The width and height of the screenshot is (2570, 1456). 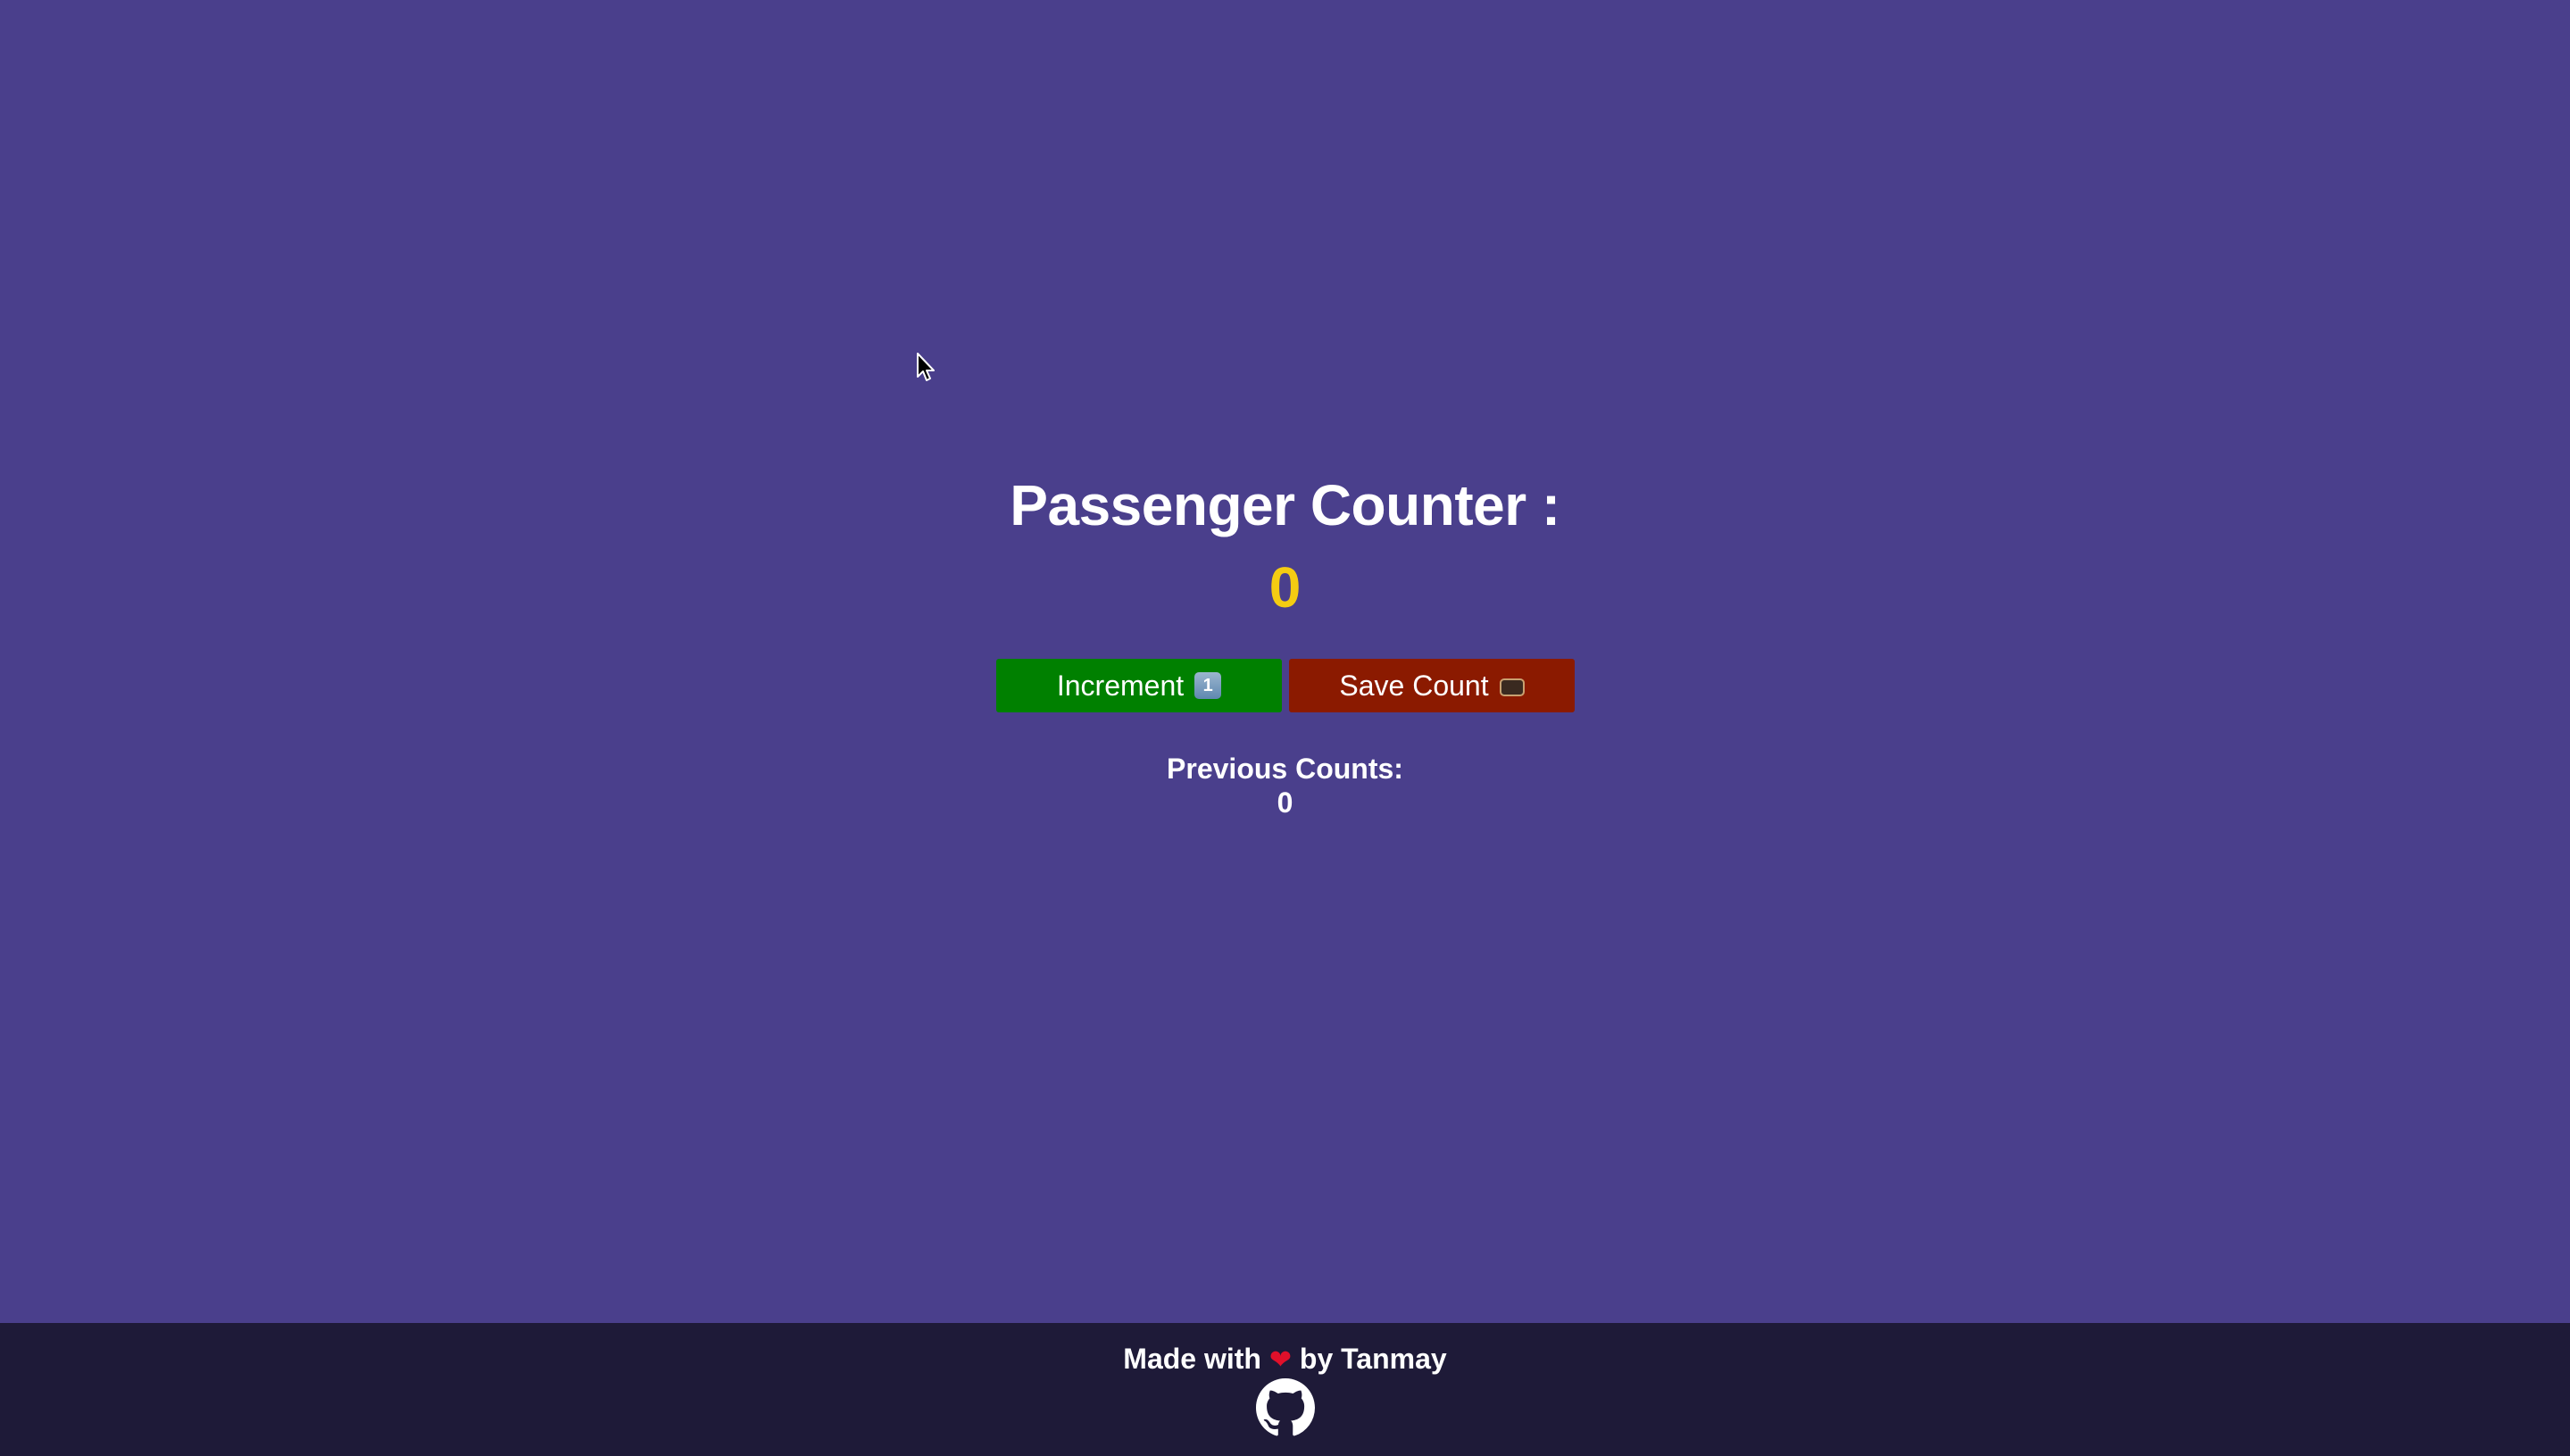 What do you see at coordinates (1280, 1360) in the screenshot?
I see `heart-icon: ❤` at bounding box center [1280, 1360].